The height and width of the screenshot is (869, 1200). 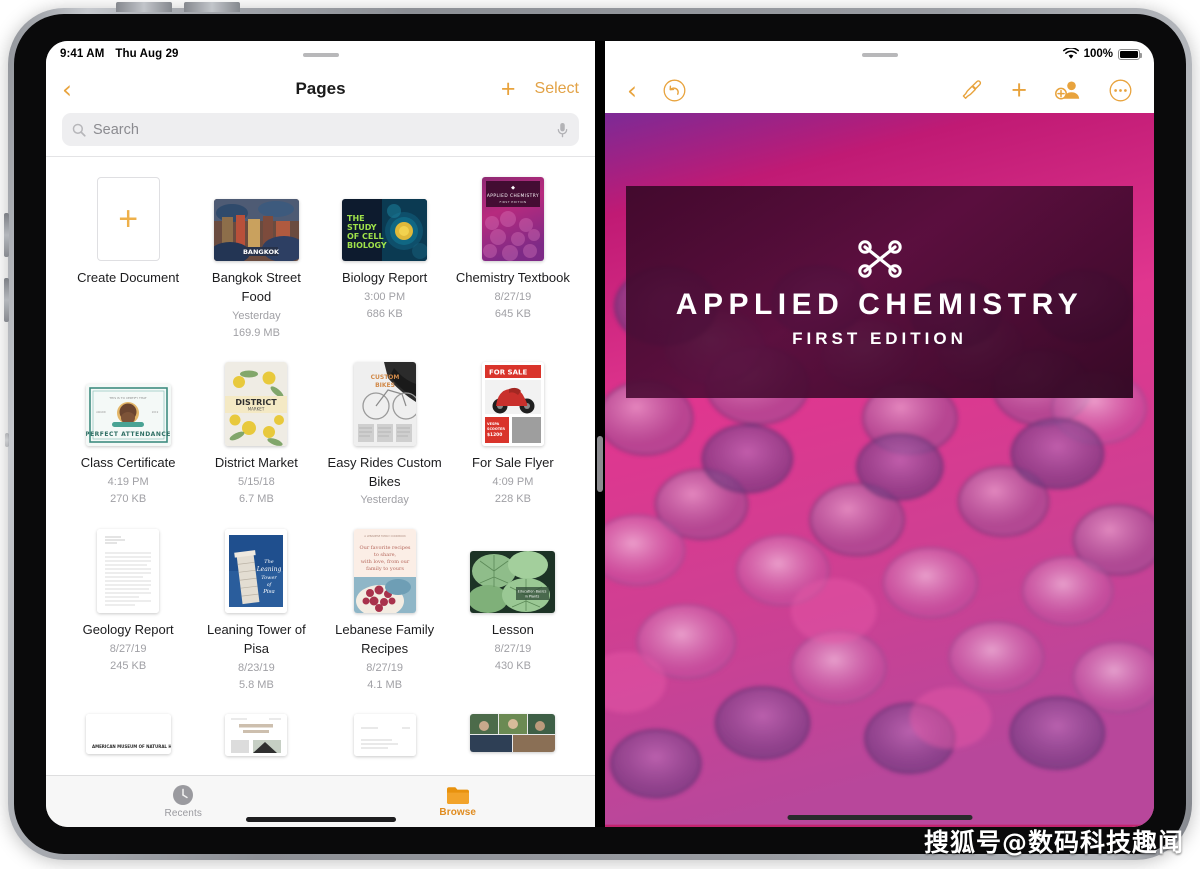 What do you see at coordinates (270, 562) in the screenshot?
I see `svg-text: The` at bounding box center [270, 562].